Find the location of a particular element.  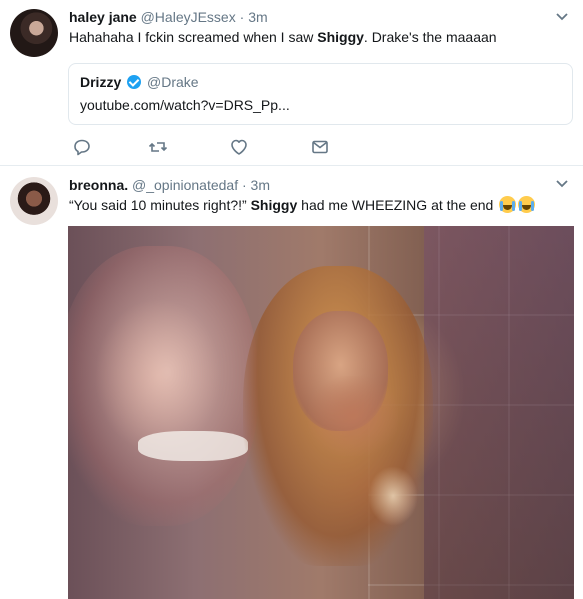

card-header: Drizzy @Drake is located at coordinates (139, 82).